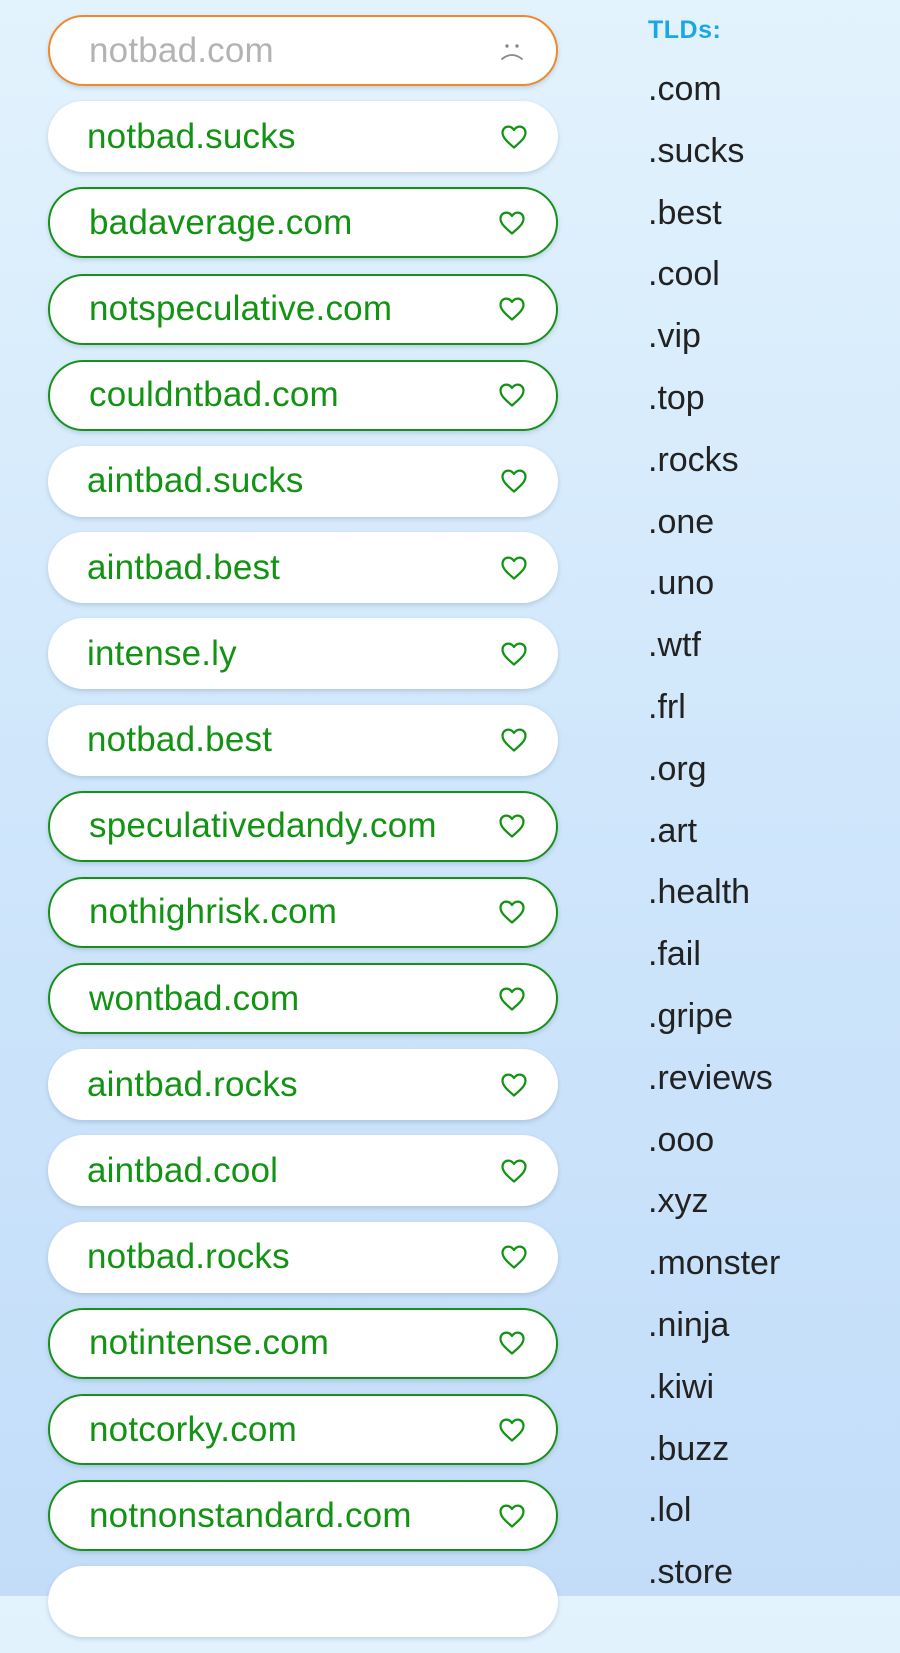  What do you see at coordinates (303, 137) in the screenshot?
I see `domain-suggestion-item: notbad.sucks` at bounding box center [303, 137].